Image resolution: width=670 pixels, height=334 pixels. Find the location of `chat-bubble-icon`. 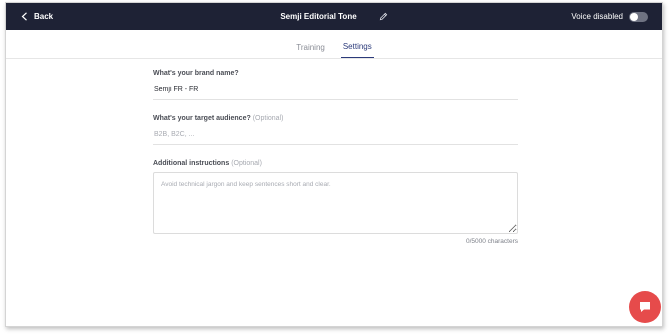

chat-bubble-icon is located at coordinates (645, 307).